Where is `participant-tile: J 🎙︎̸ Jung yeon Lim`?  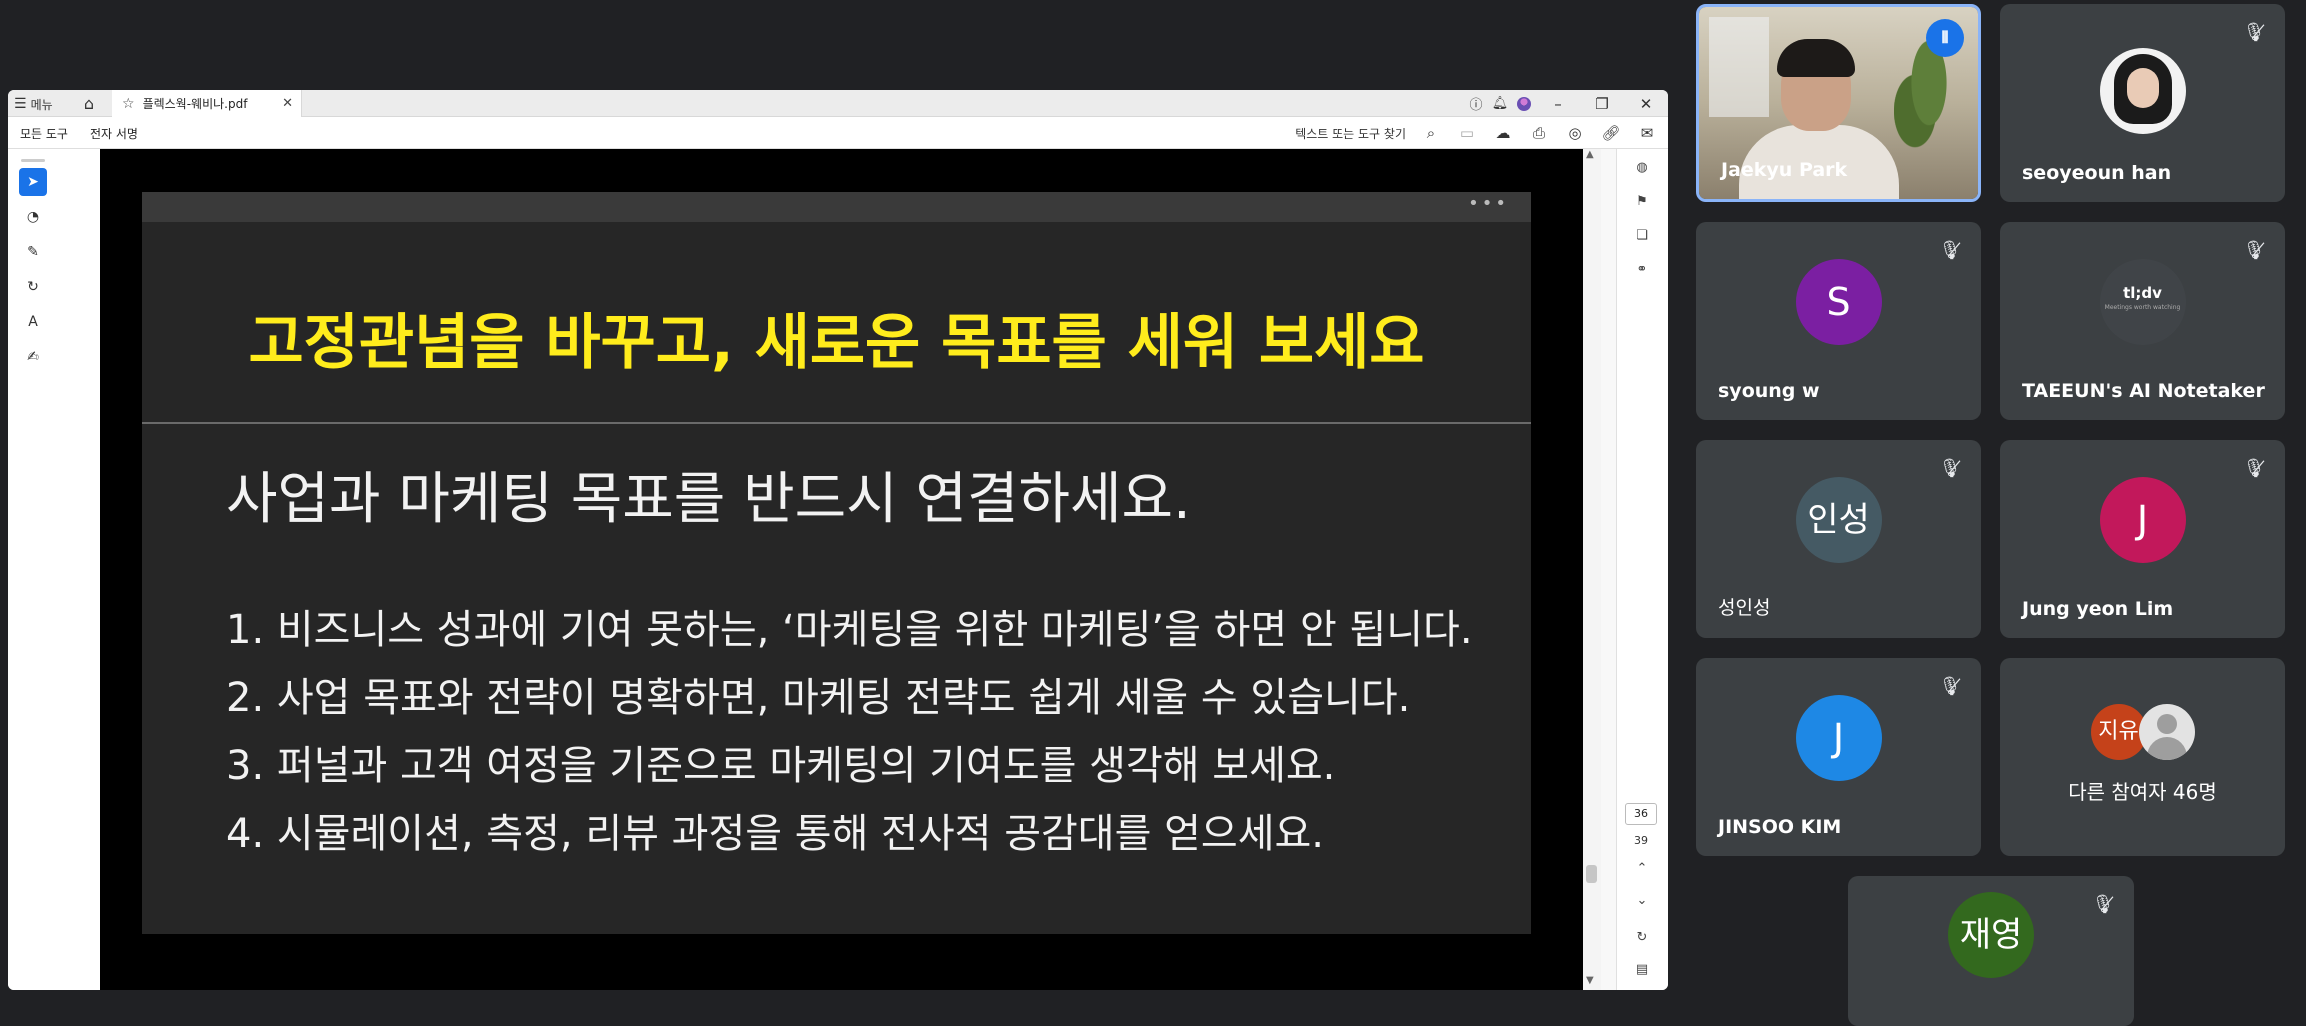 participant-tile: J 🎙︎̸ Jung yeon Lim is located at coordinates (2142, 539).